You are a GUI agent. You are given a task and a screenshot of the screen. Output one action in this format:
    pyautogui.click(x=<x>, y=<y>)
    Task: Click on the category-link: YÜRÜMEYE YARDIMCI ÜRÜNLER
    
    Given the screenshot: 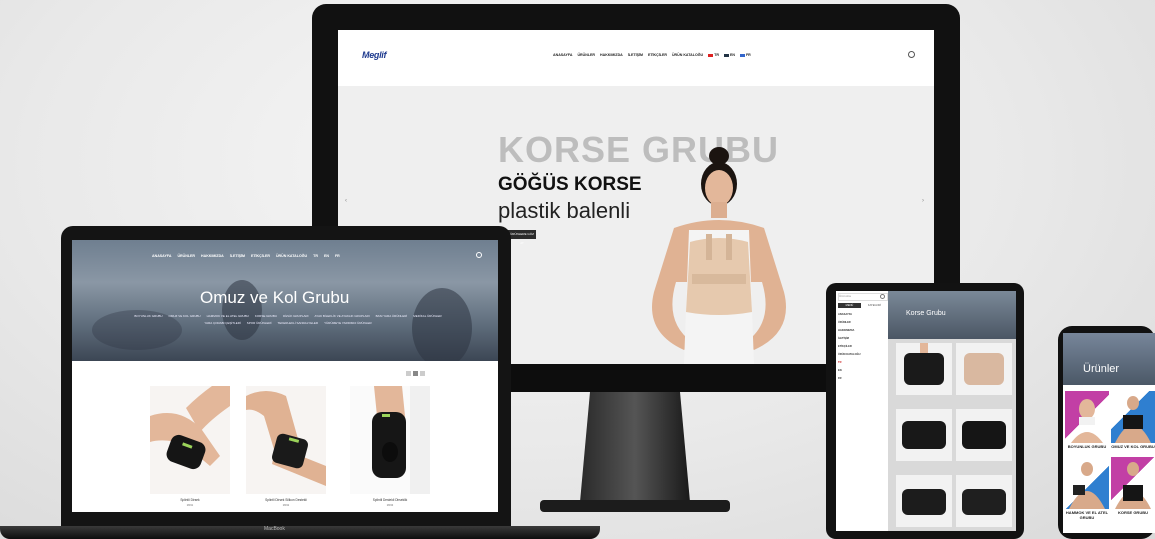 What is the action you would take?
    pyautogui.click(x=348, y=323)
    